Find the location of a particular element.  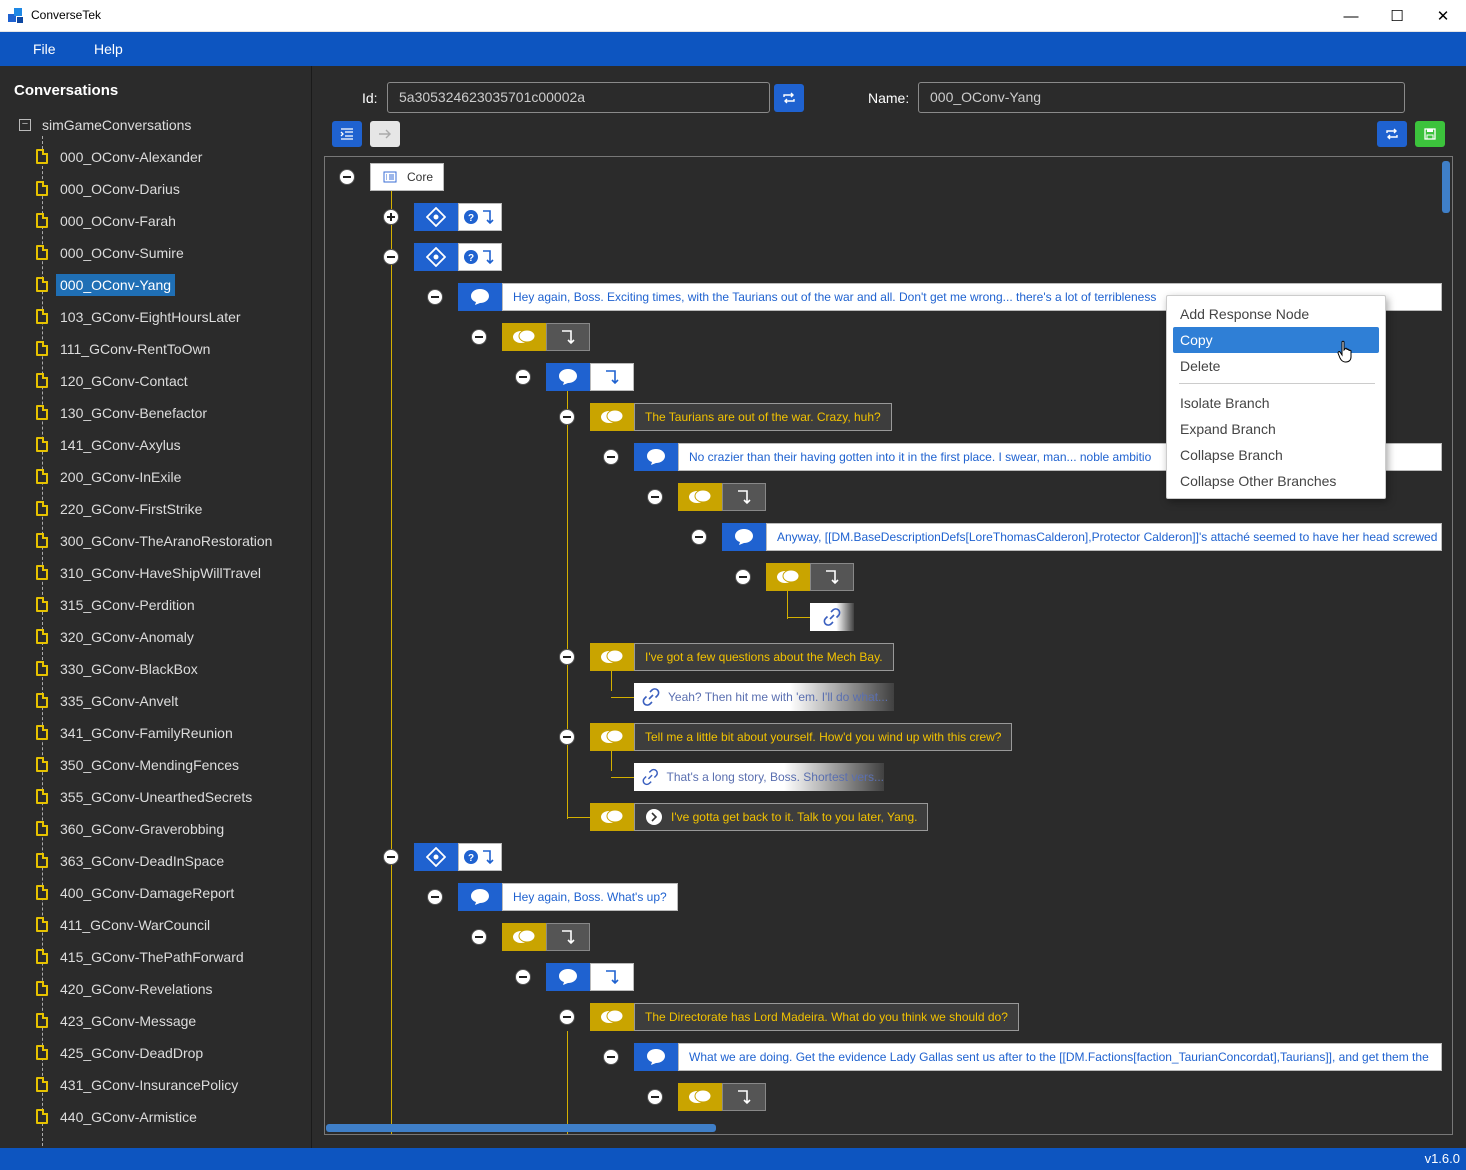

npc-dialogue-node: Hey again, Boss. What's up? is located at coordinates (568, 897).